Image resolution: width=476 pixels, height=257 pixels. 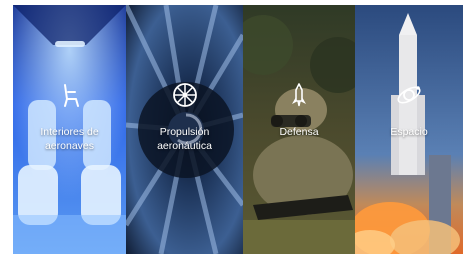 What do you see at coordinates (69, 139) in the screenshot?
I see `panel-label: Interiores de aeronaves` at bounding box center [69, 139].